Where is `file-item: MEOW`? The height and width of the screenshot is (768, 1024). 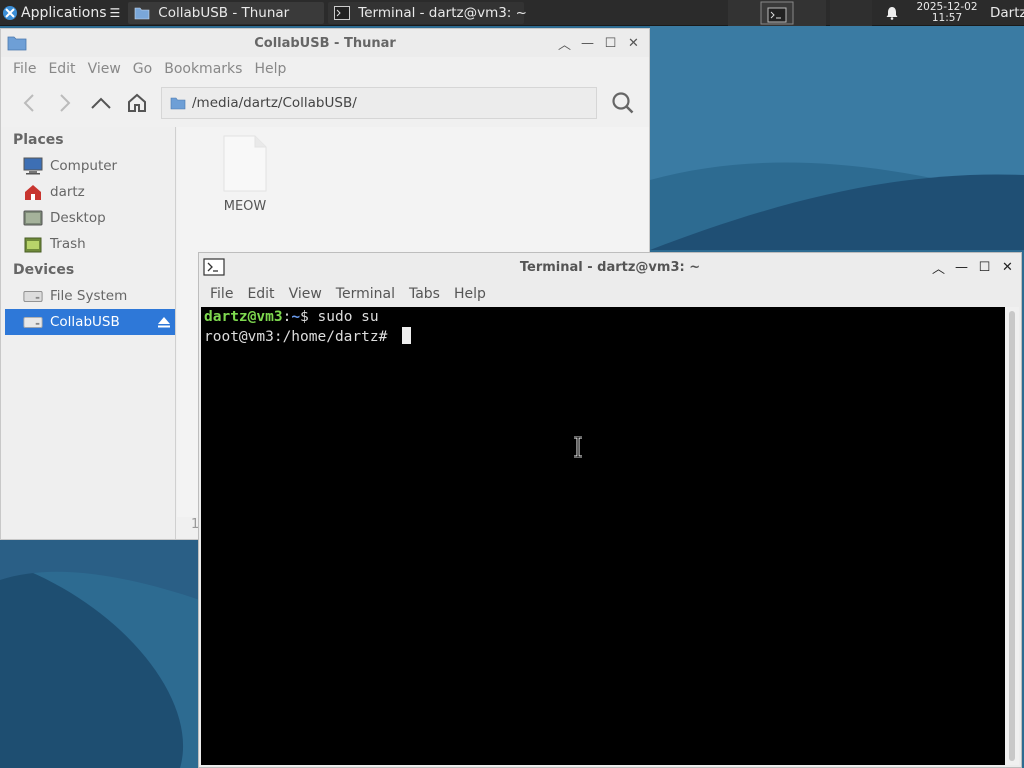 file-item: MEOW is located at coordinates (245, 174).